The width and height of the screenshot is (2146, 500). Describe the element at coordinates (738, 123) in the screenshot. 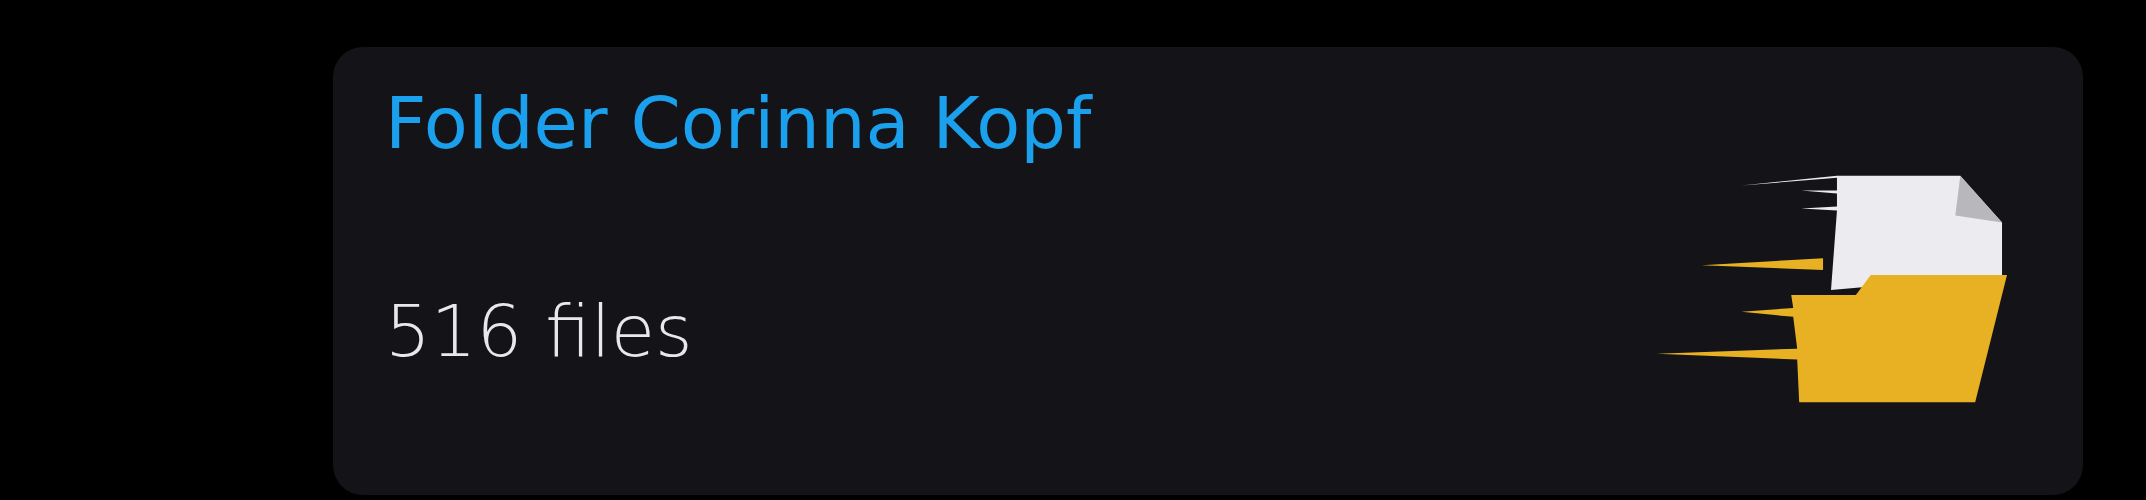

I see `folder-title: Folder Corinna Kopf` at that location.